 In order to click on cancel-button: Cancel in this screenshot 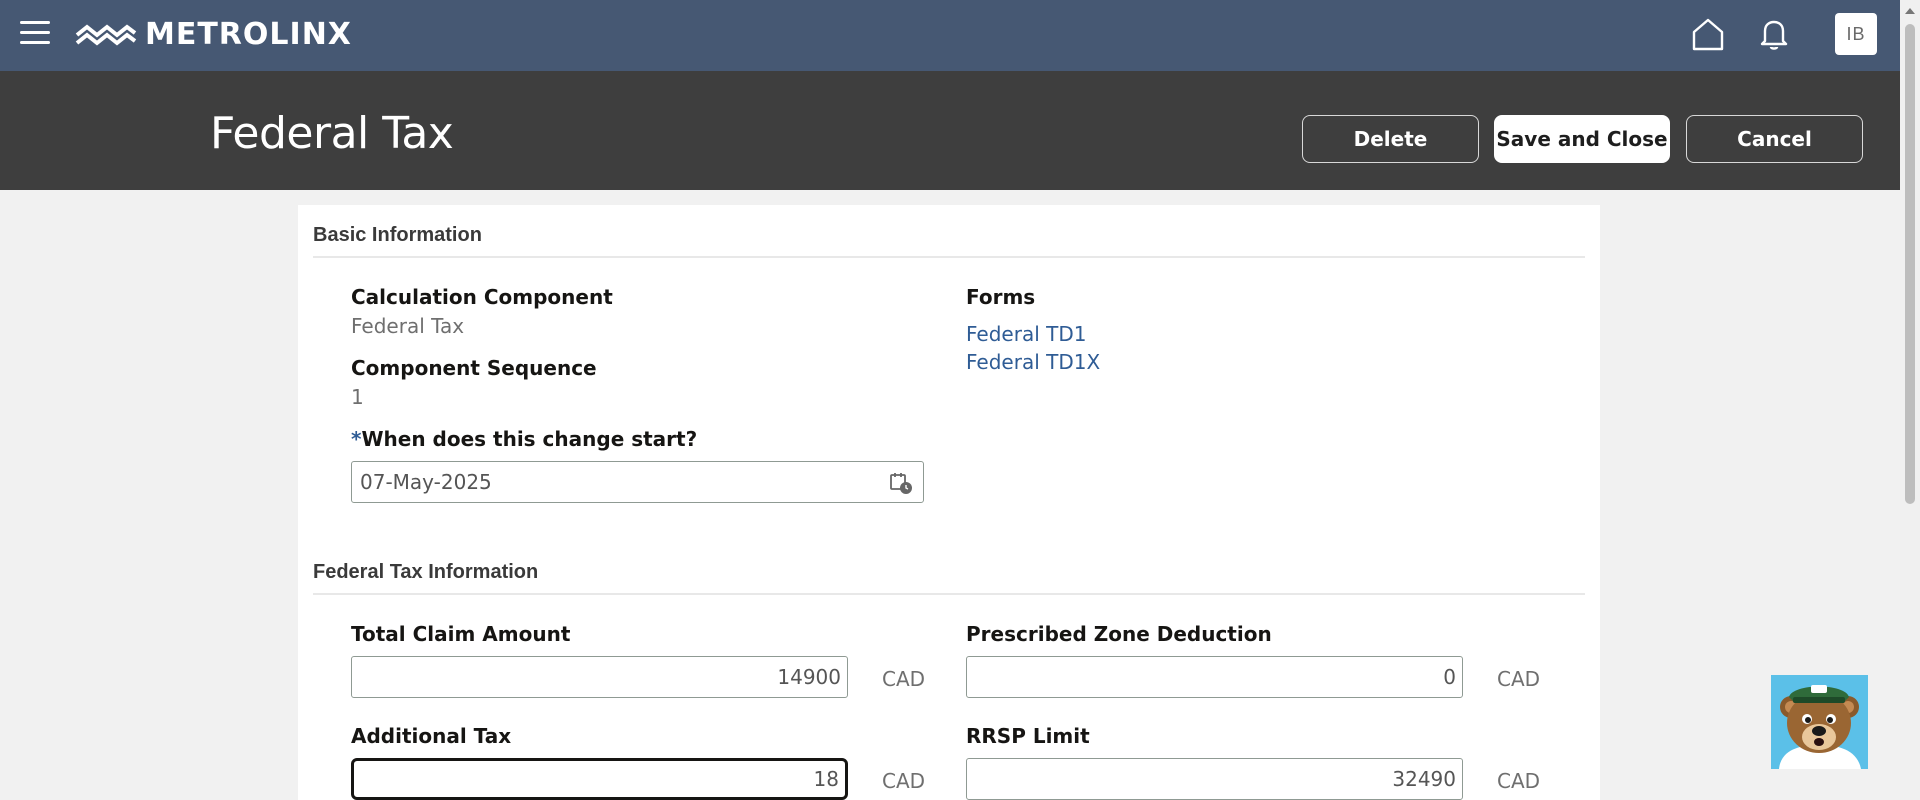, I will do `click(1774, 139)`.